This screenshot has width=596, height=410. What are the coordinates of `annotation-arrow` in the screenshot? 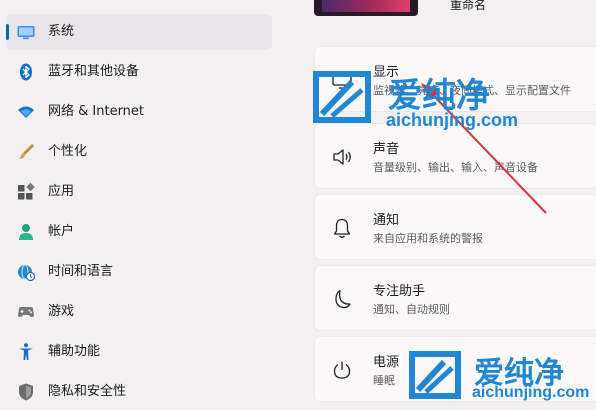 It's located at (484, 148).